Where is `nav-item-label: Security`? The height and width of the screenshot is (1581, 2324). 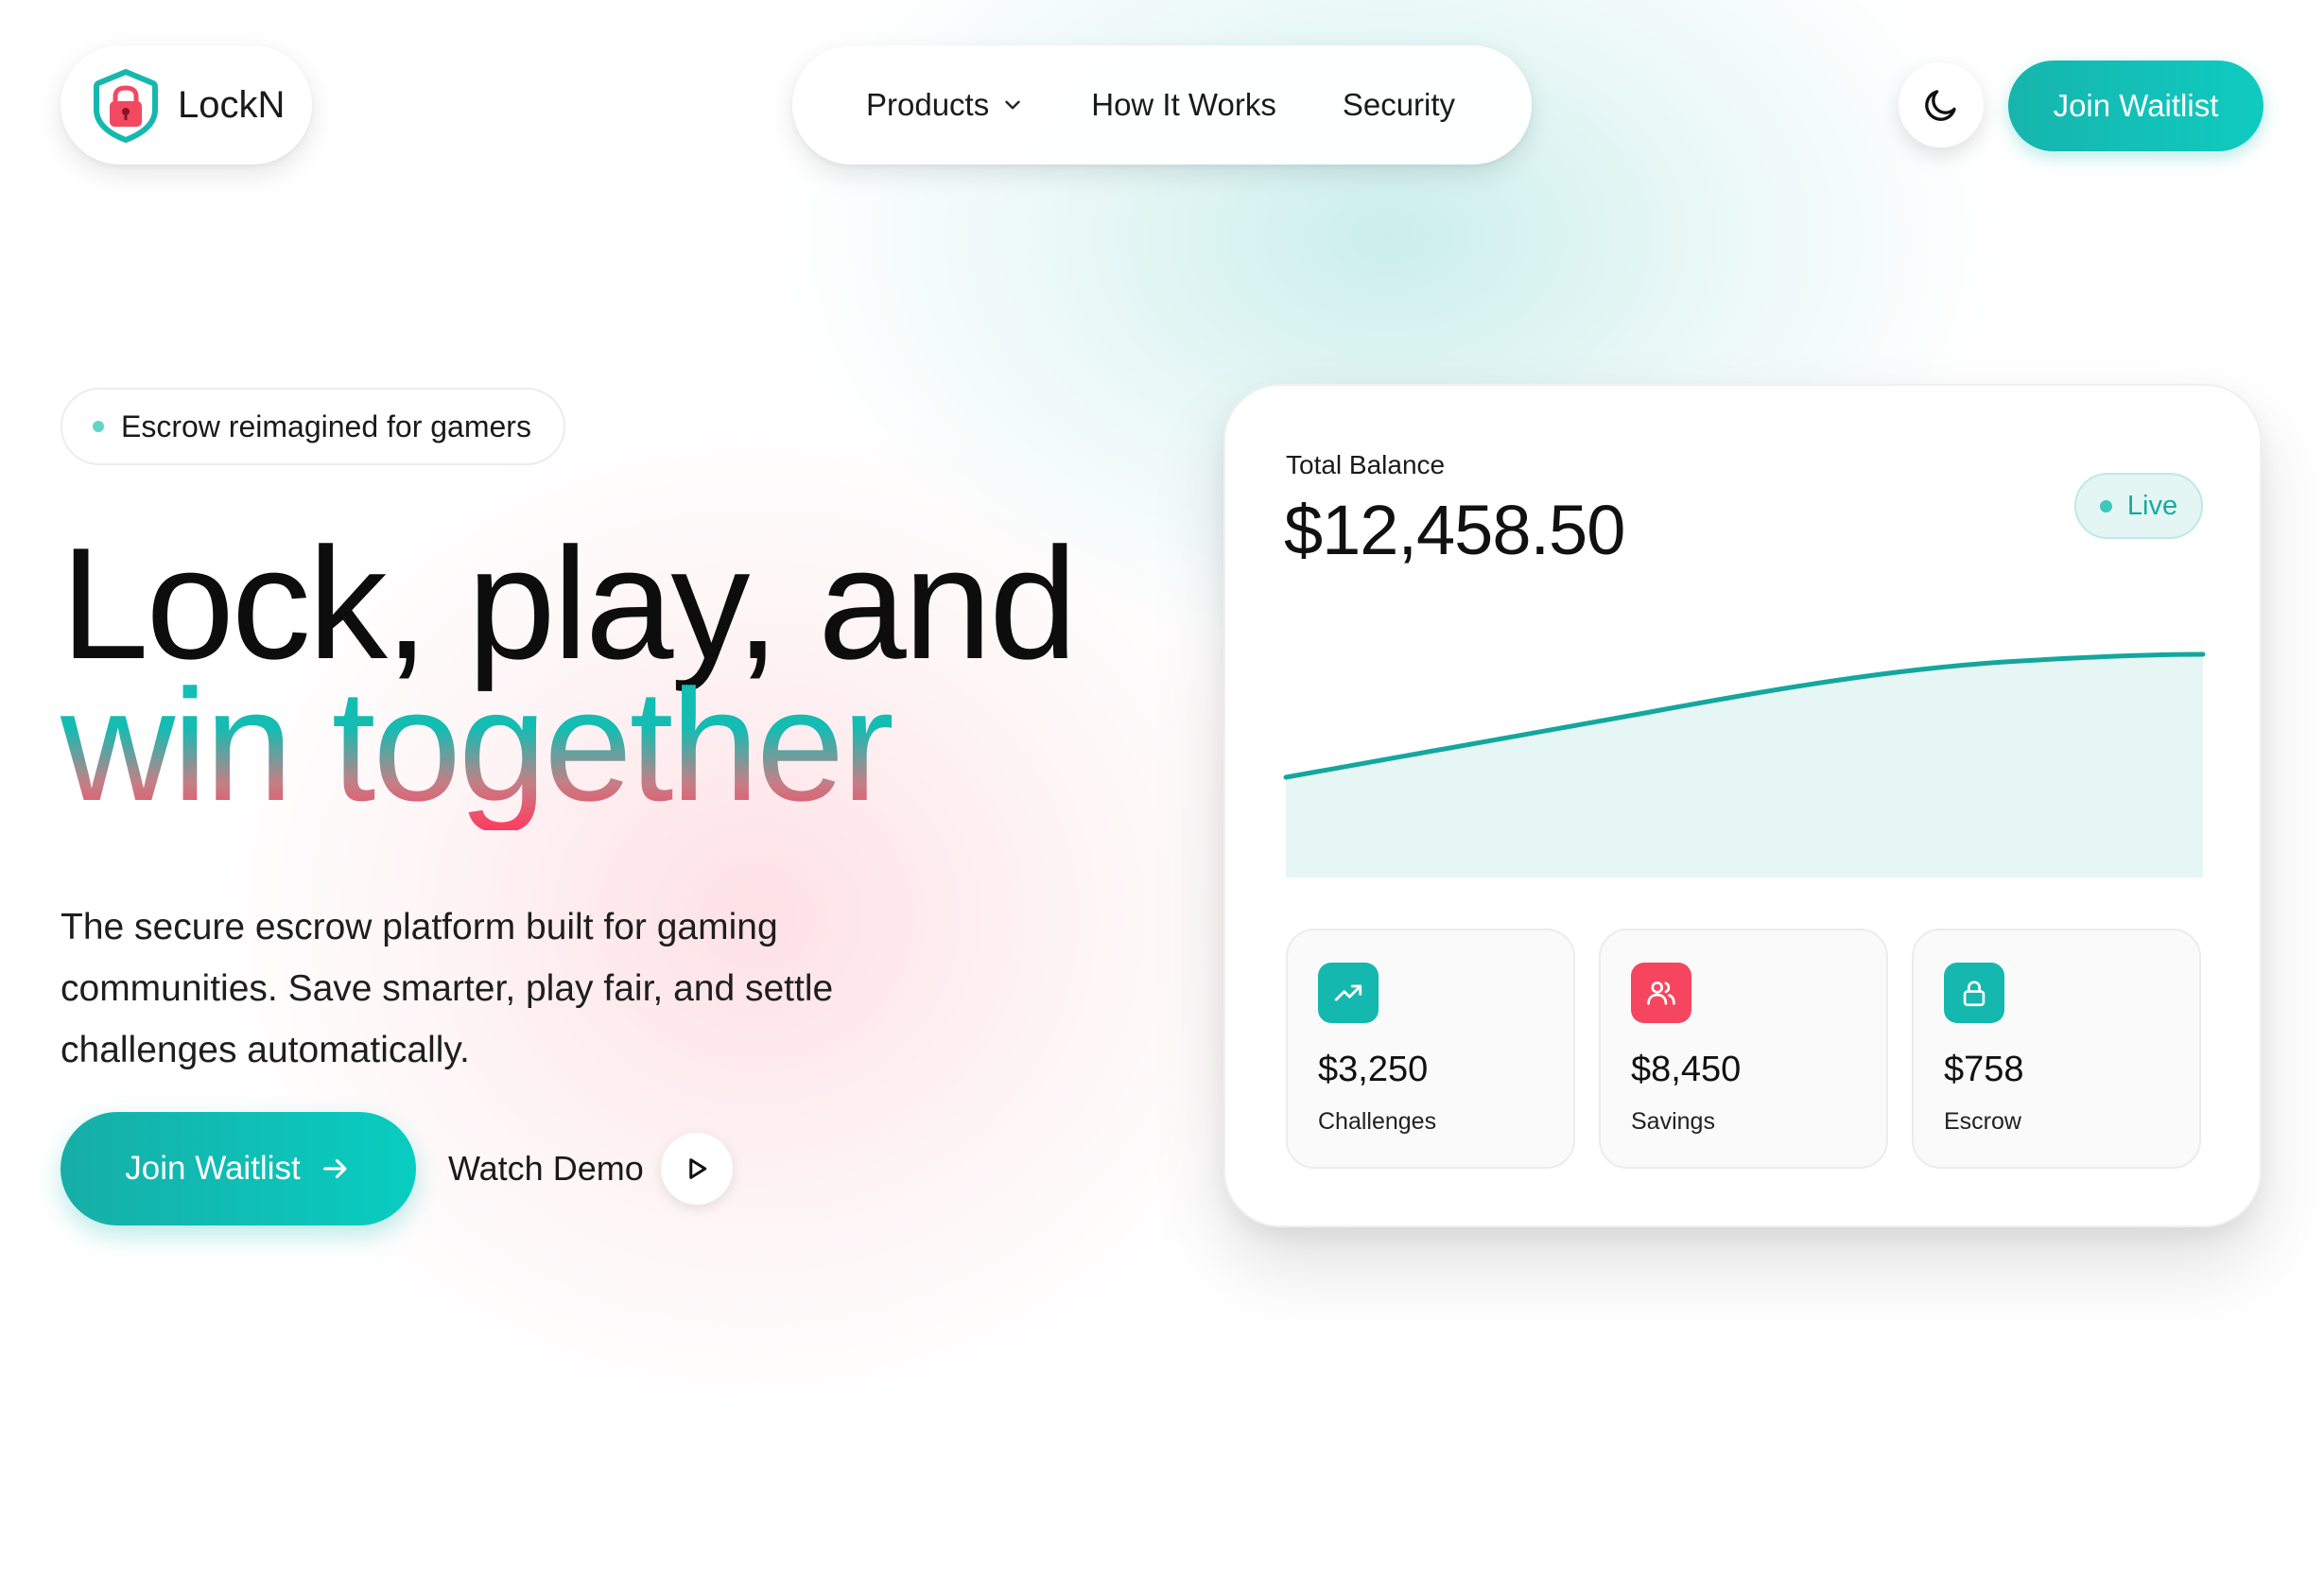 nav-item-label: Security is located at coordinates (1399, 104).